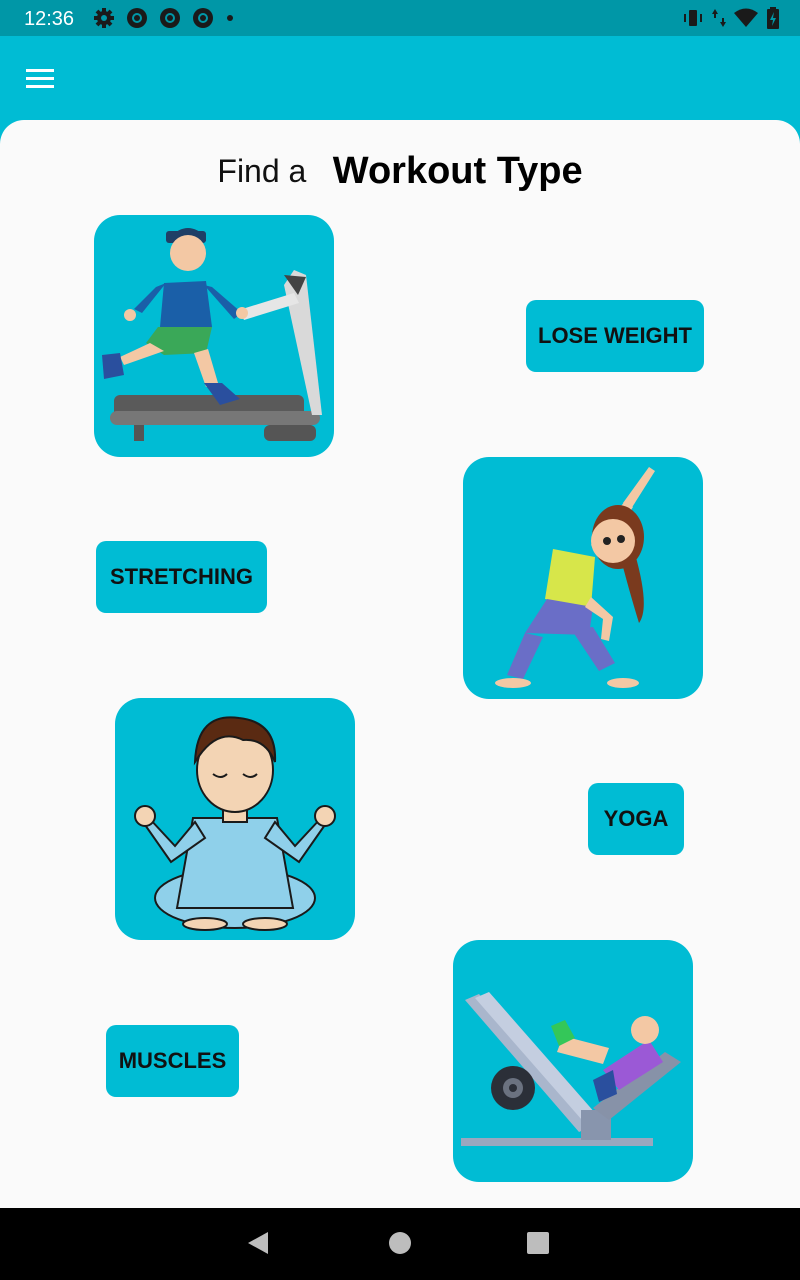 This screenshot has width=800, height=1280. I want to click on lose-weight-button: LOSE WEIGHT, so click(615, 336).